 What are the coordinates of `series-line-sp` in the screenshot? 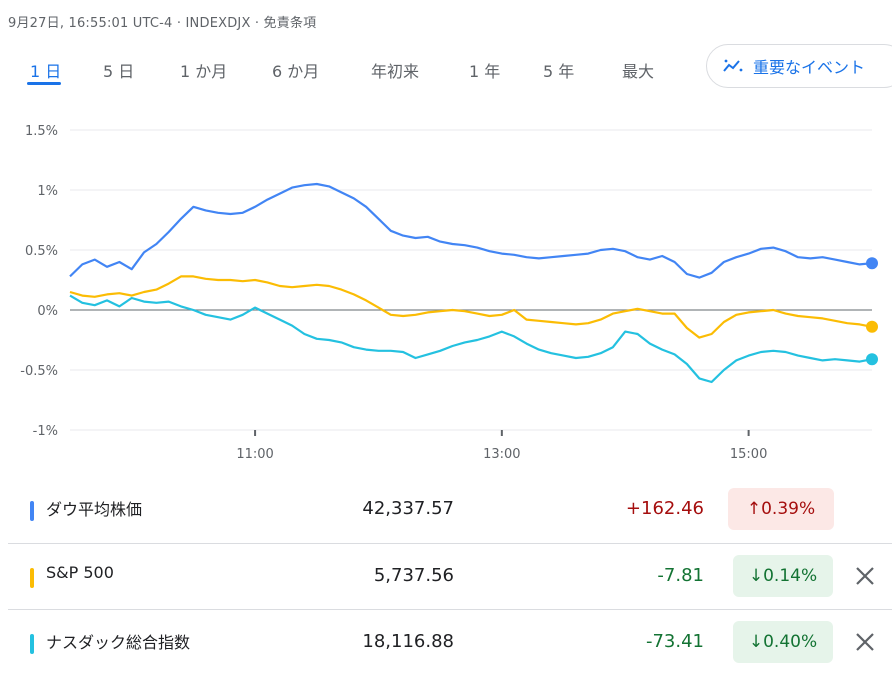 It's located at (471, 307).